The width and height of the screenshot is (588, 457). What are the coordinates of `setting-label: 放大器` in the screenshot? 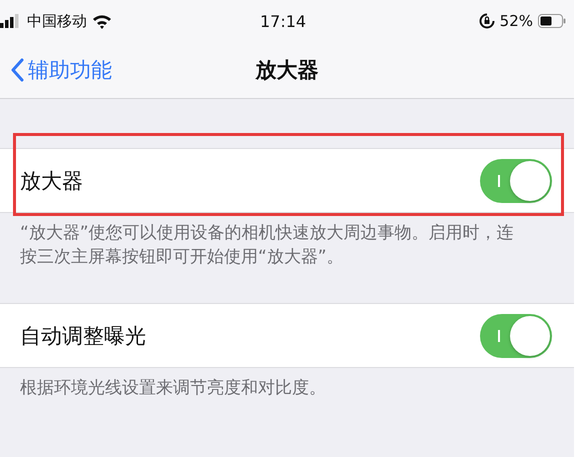 It's located at (51, 181).